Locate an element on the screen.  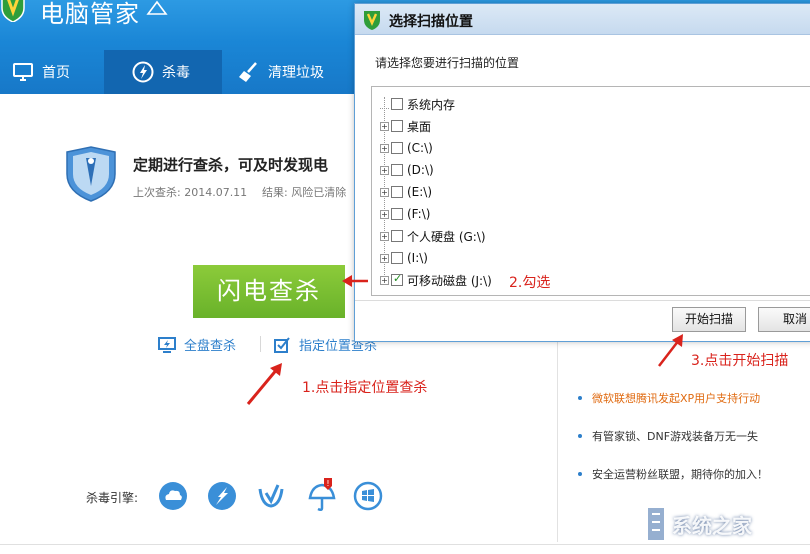
tab-clean-junk-label: 清理垃圾 is located at coordinates (296, 73).